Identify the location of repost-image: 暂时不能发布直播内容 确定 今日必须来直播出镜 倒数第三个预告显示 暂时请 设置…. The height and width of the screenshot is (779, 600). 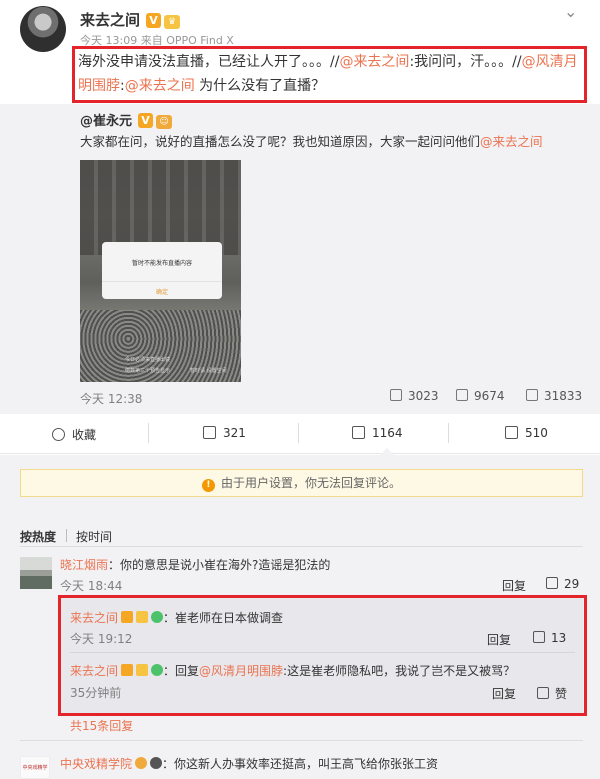
(160, 271).